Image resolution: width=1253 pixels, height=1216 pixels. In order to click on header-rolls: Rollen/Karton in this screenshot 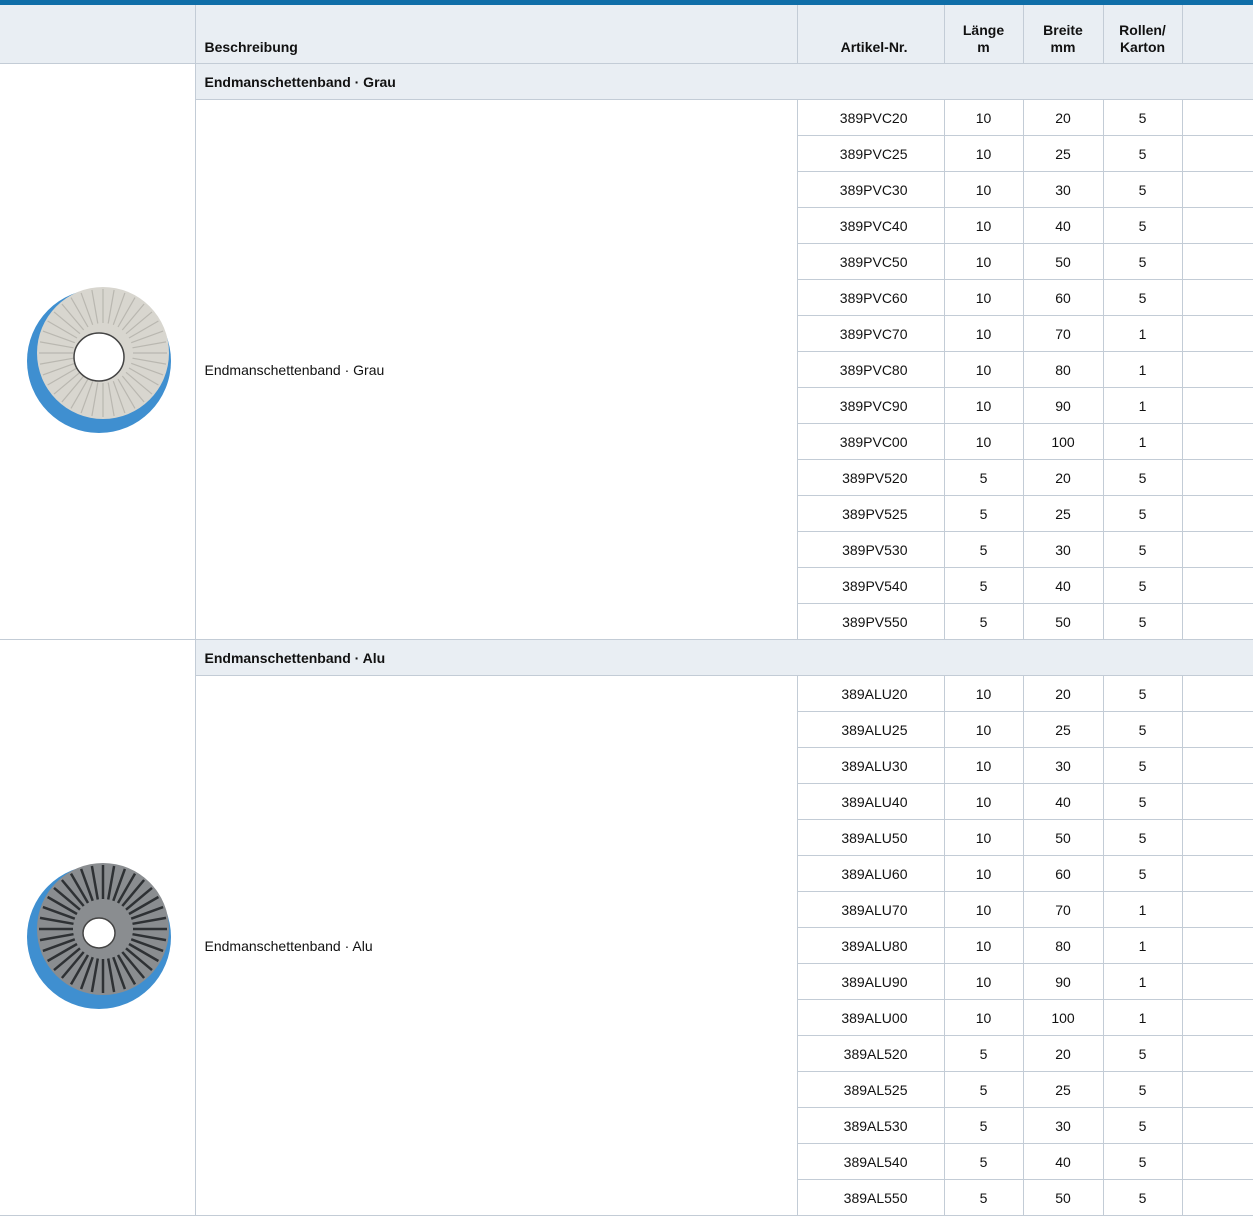, I will do `click(1142, 34)`.